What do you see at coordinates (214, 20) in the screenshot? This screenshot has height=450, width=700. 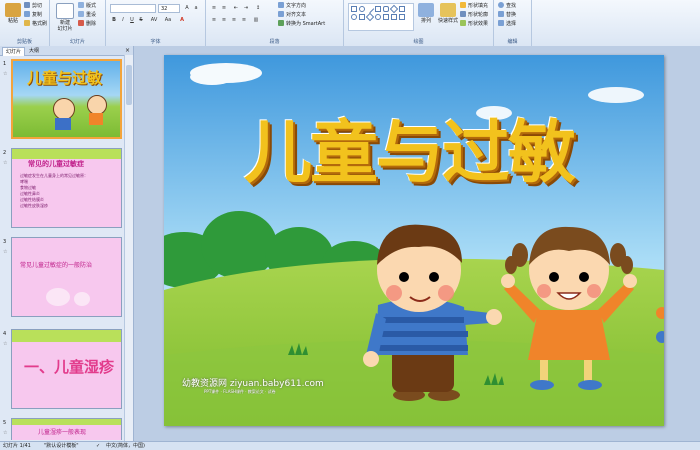 I see `align-left-button: ≡` at bounding box center [214, 20].